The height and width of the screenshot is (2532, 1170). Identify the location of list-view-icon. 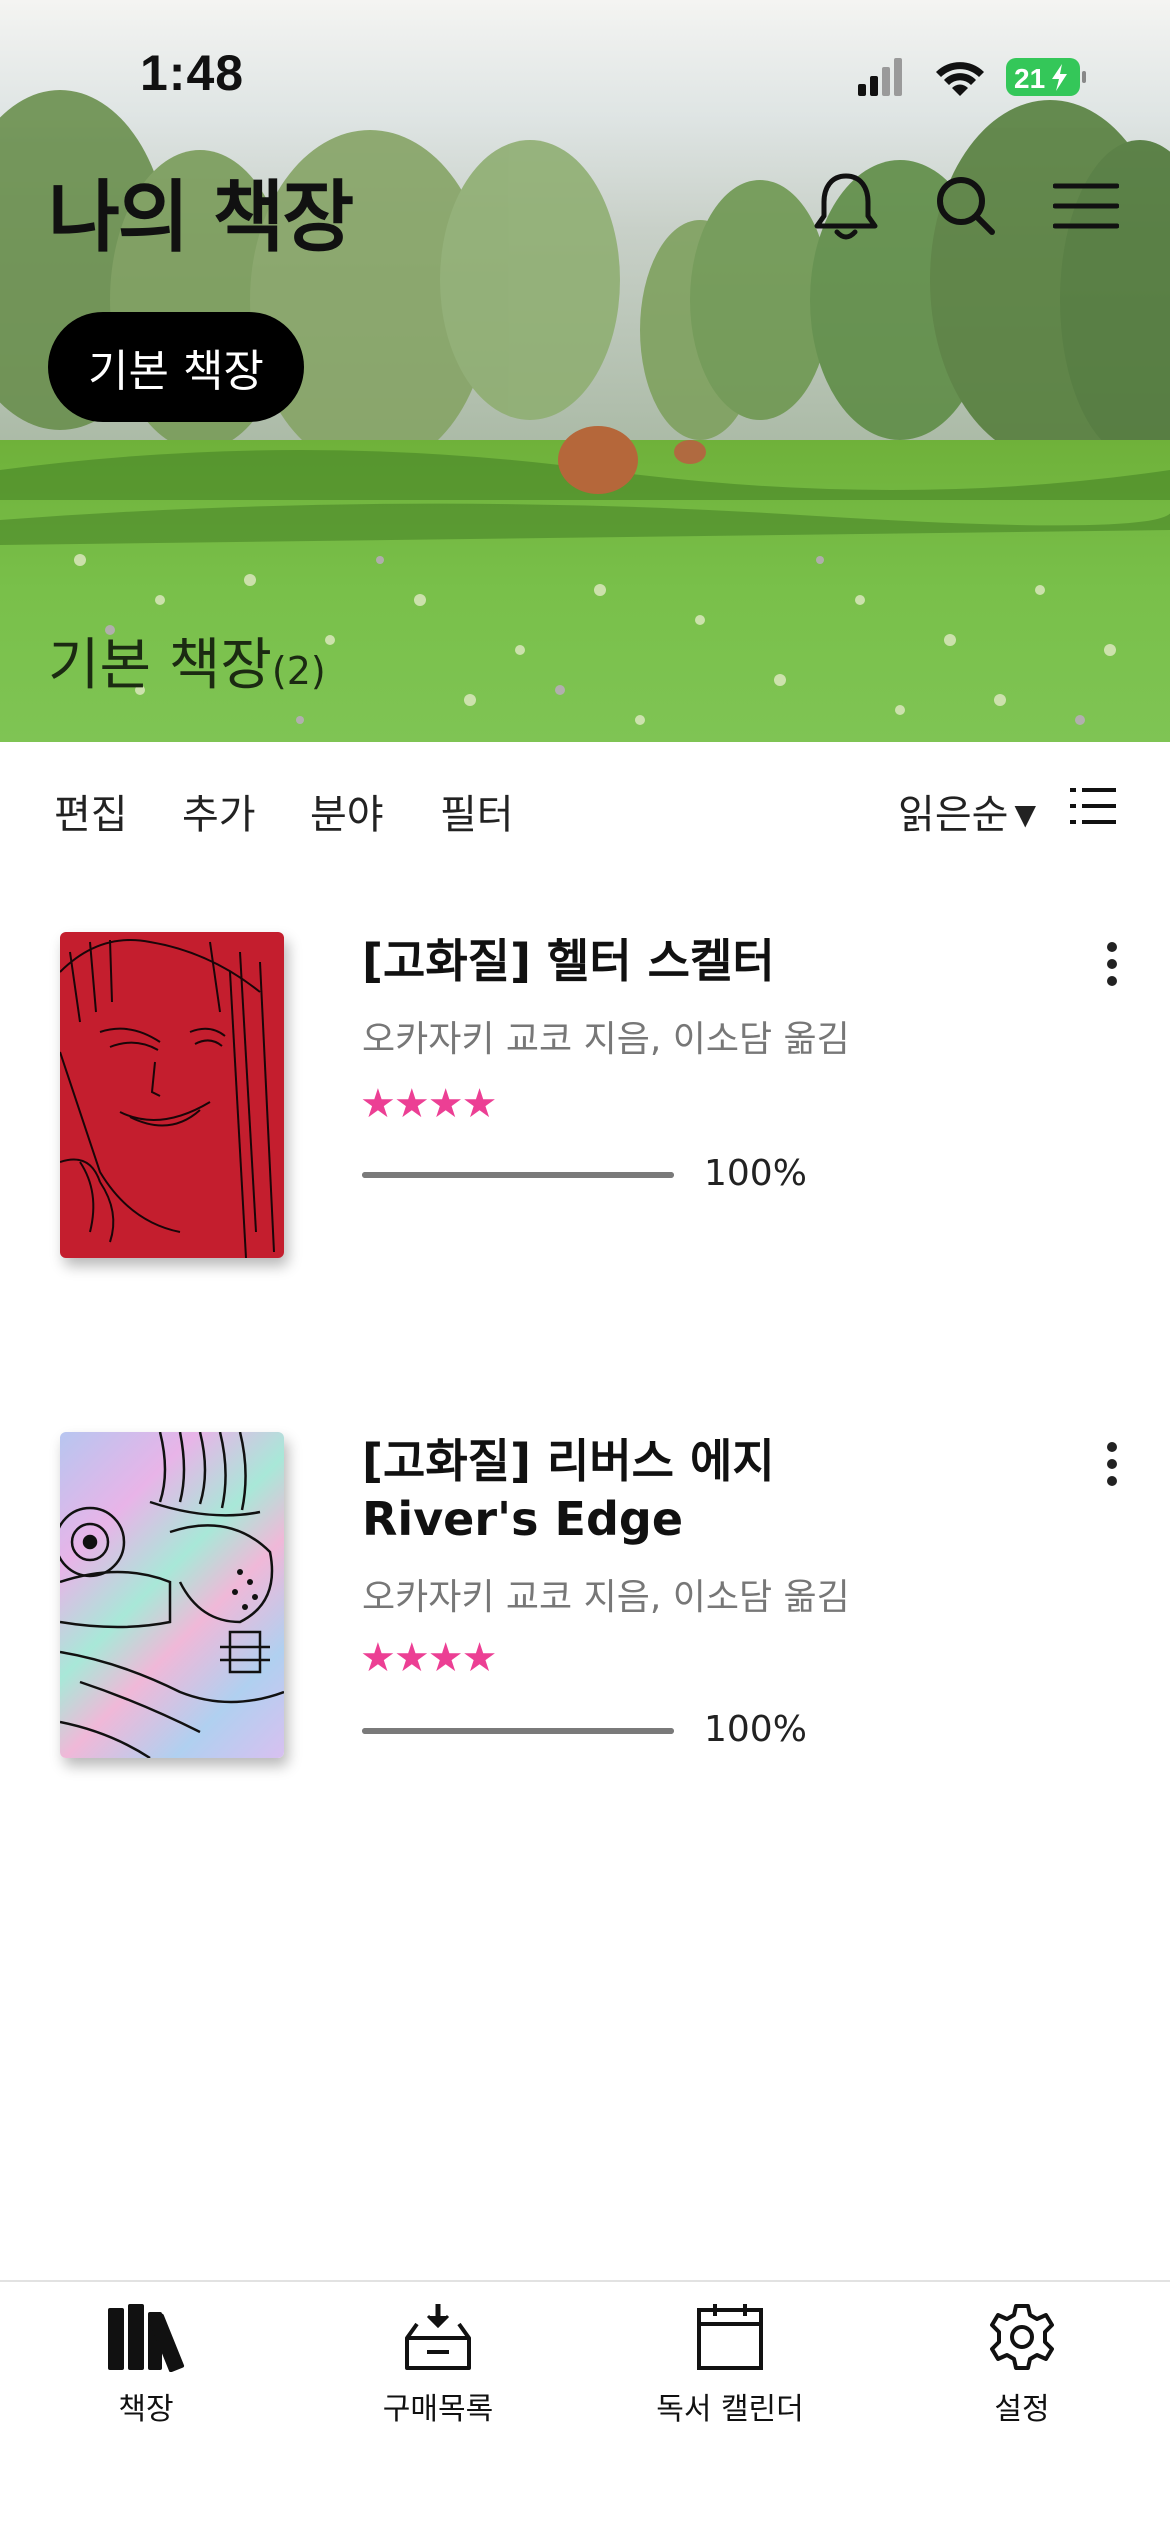
(1093, 806).